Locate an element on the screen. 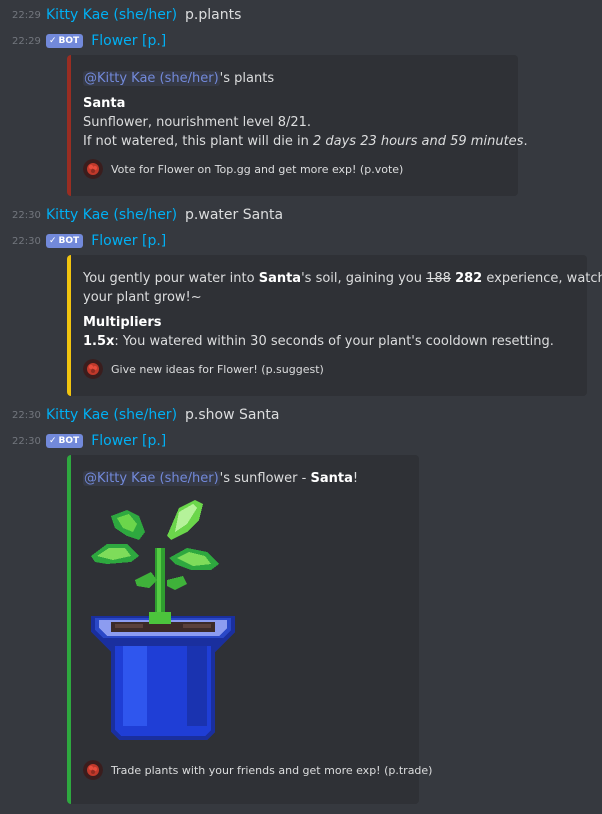  warning-prefix: If not watered, this plant will die in is located at coordinates (198, 141).